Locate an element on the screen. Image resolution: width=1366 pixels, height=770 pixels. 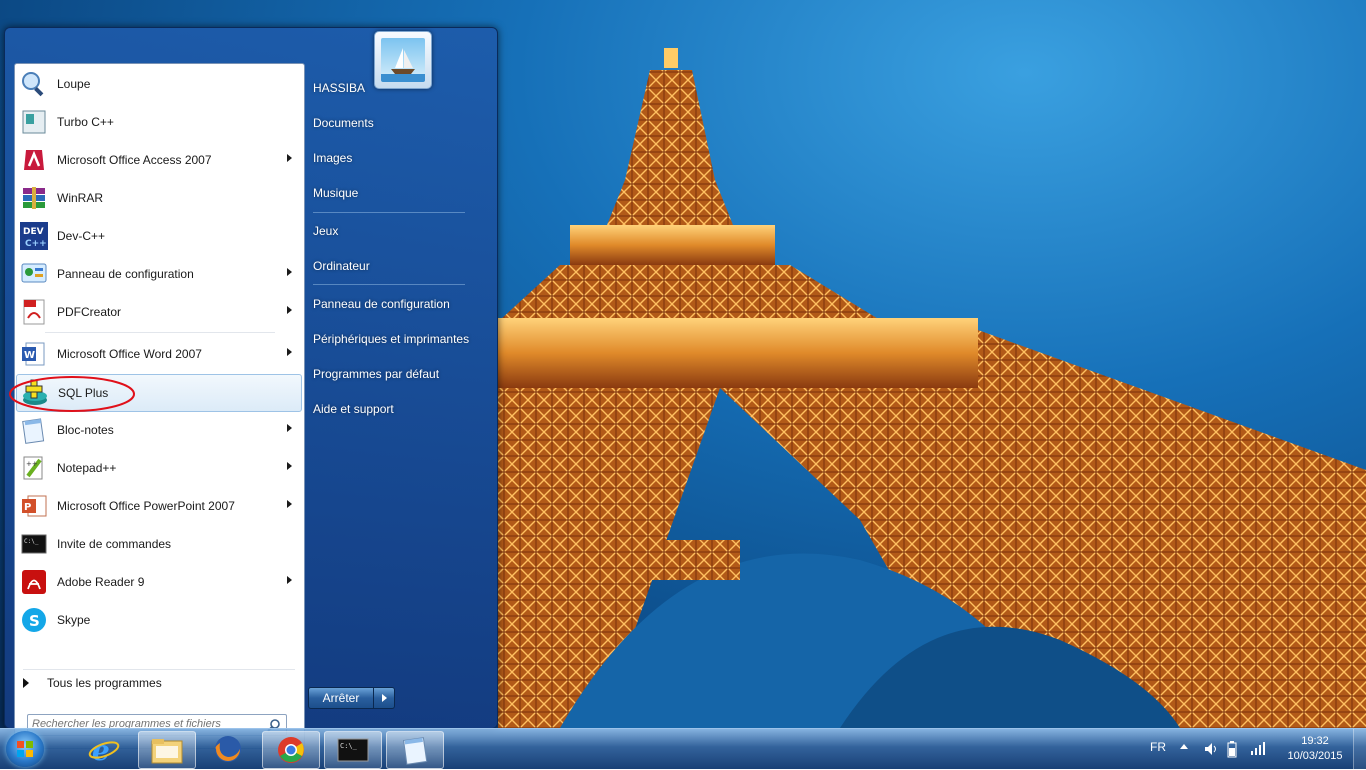
program-item-sqlplus: SQL Plus is located at coordinates (159, 393).